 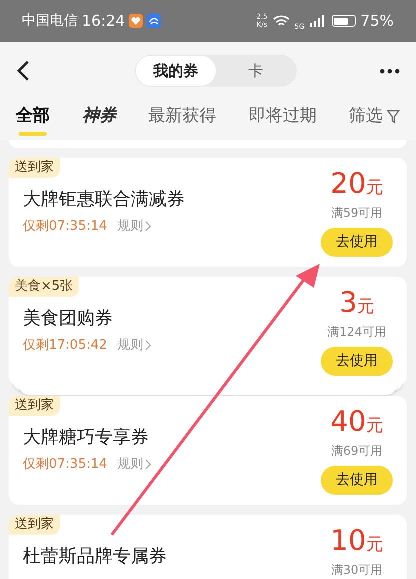 I want to click on segment-tab: 我的券, so click(x=176, y=71).